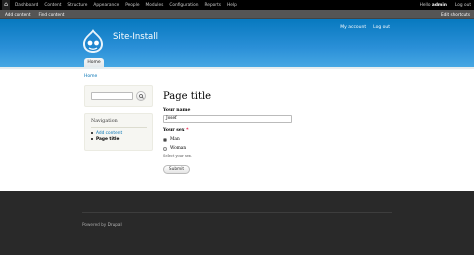 This screenshot has height=255, width=474. What do you see at coordinates (177, 156) in the screenshot?
I see `sex-description: Select your sex.` at bounding box center [177, 156].